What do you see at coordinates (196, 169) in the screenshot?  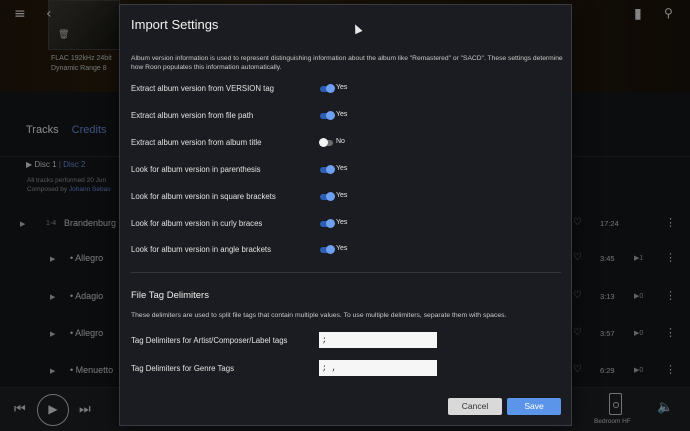 I see `option-label-parenthesis: Look for album version in parenthesis` at bounding box center [196, 169].